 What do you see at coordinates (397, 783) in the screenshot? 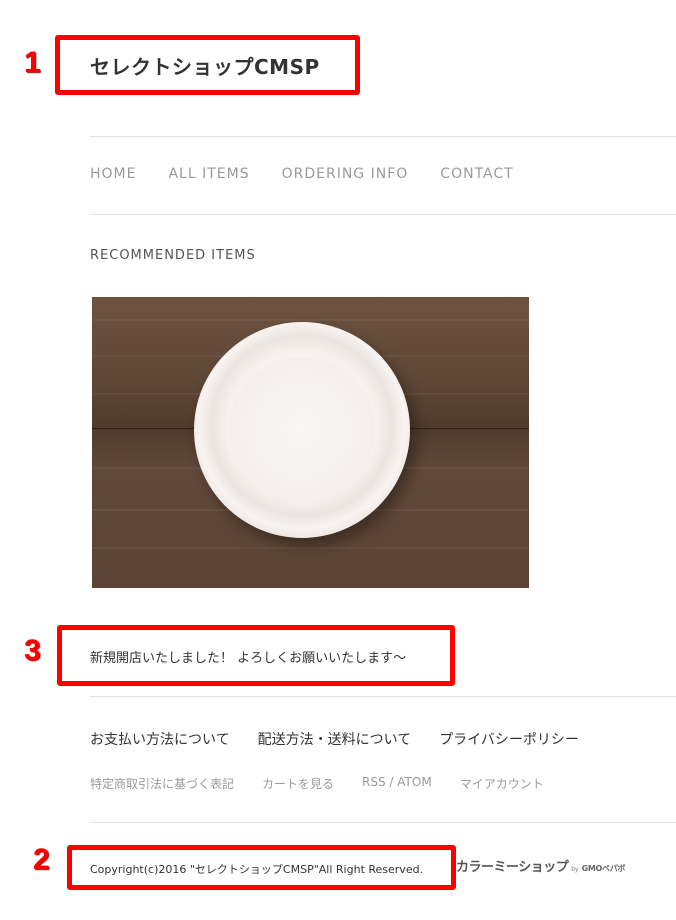
I see `footer-link-rss: RSS / ATOM` at bounding box center [397, 783].